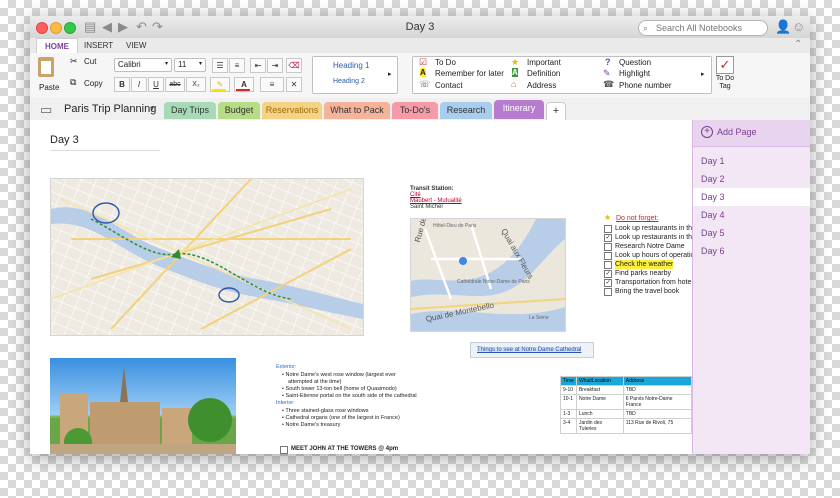  Describe the element at coordinates (751, 161) in the screenshot. I see `page-item-day-1: Day 1` at that location.